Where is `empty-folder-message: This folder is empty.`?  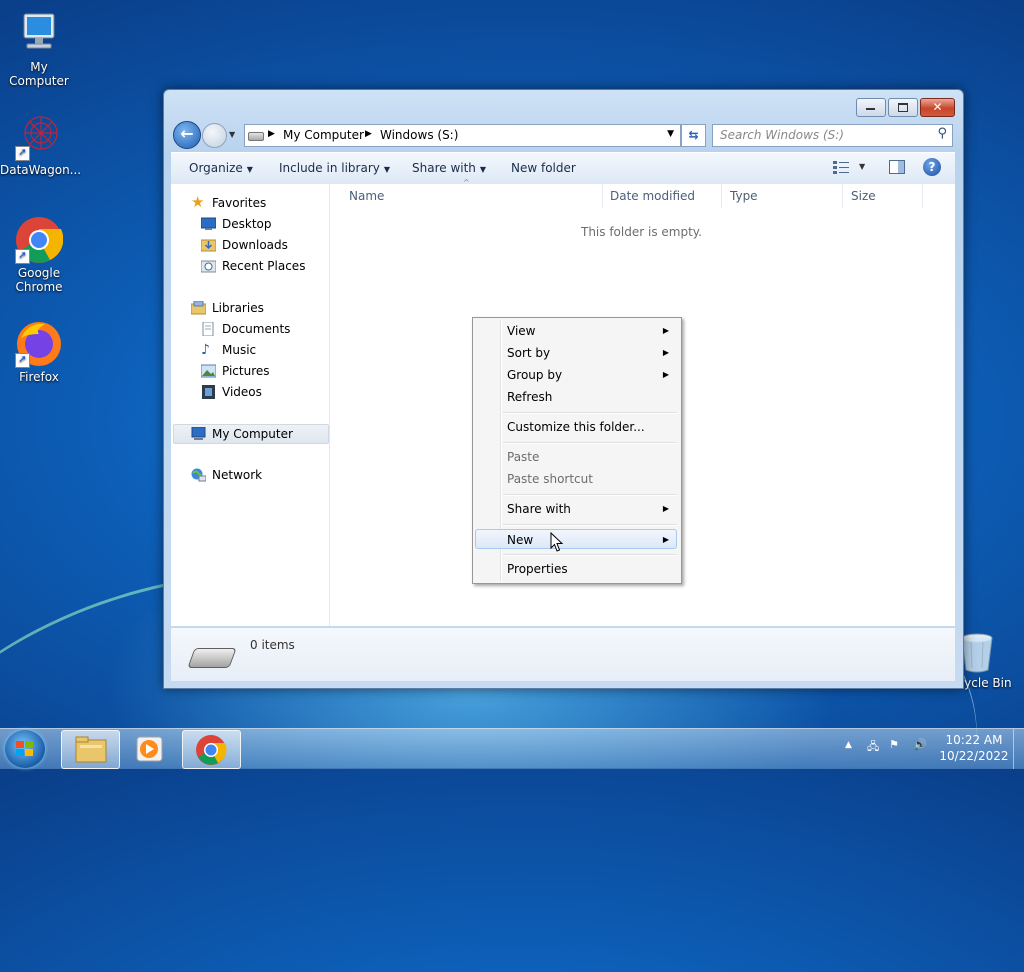 empty-folder-message: This folder is empty. is located at coordinates (641, 232).